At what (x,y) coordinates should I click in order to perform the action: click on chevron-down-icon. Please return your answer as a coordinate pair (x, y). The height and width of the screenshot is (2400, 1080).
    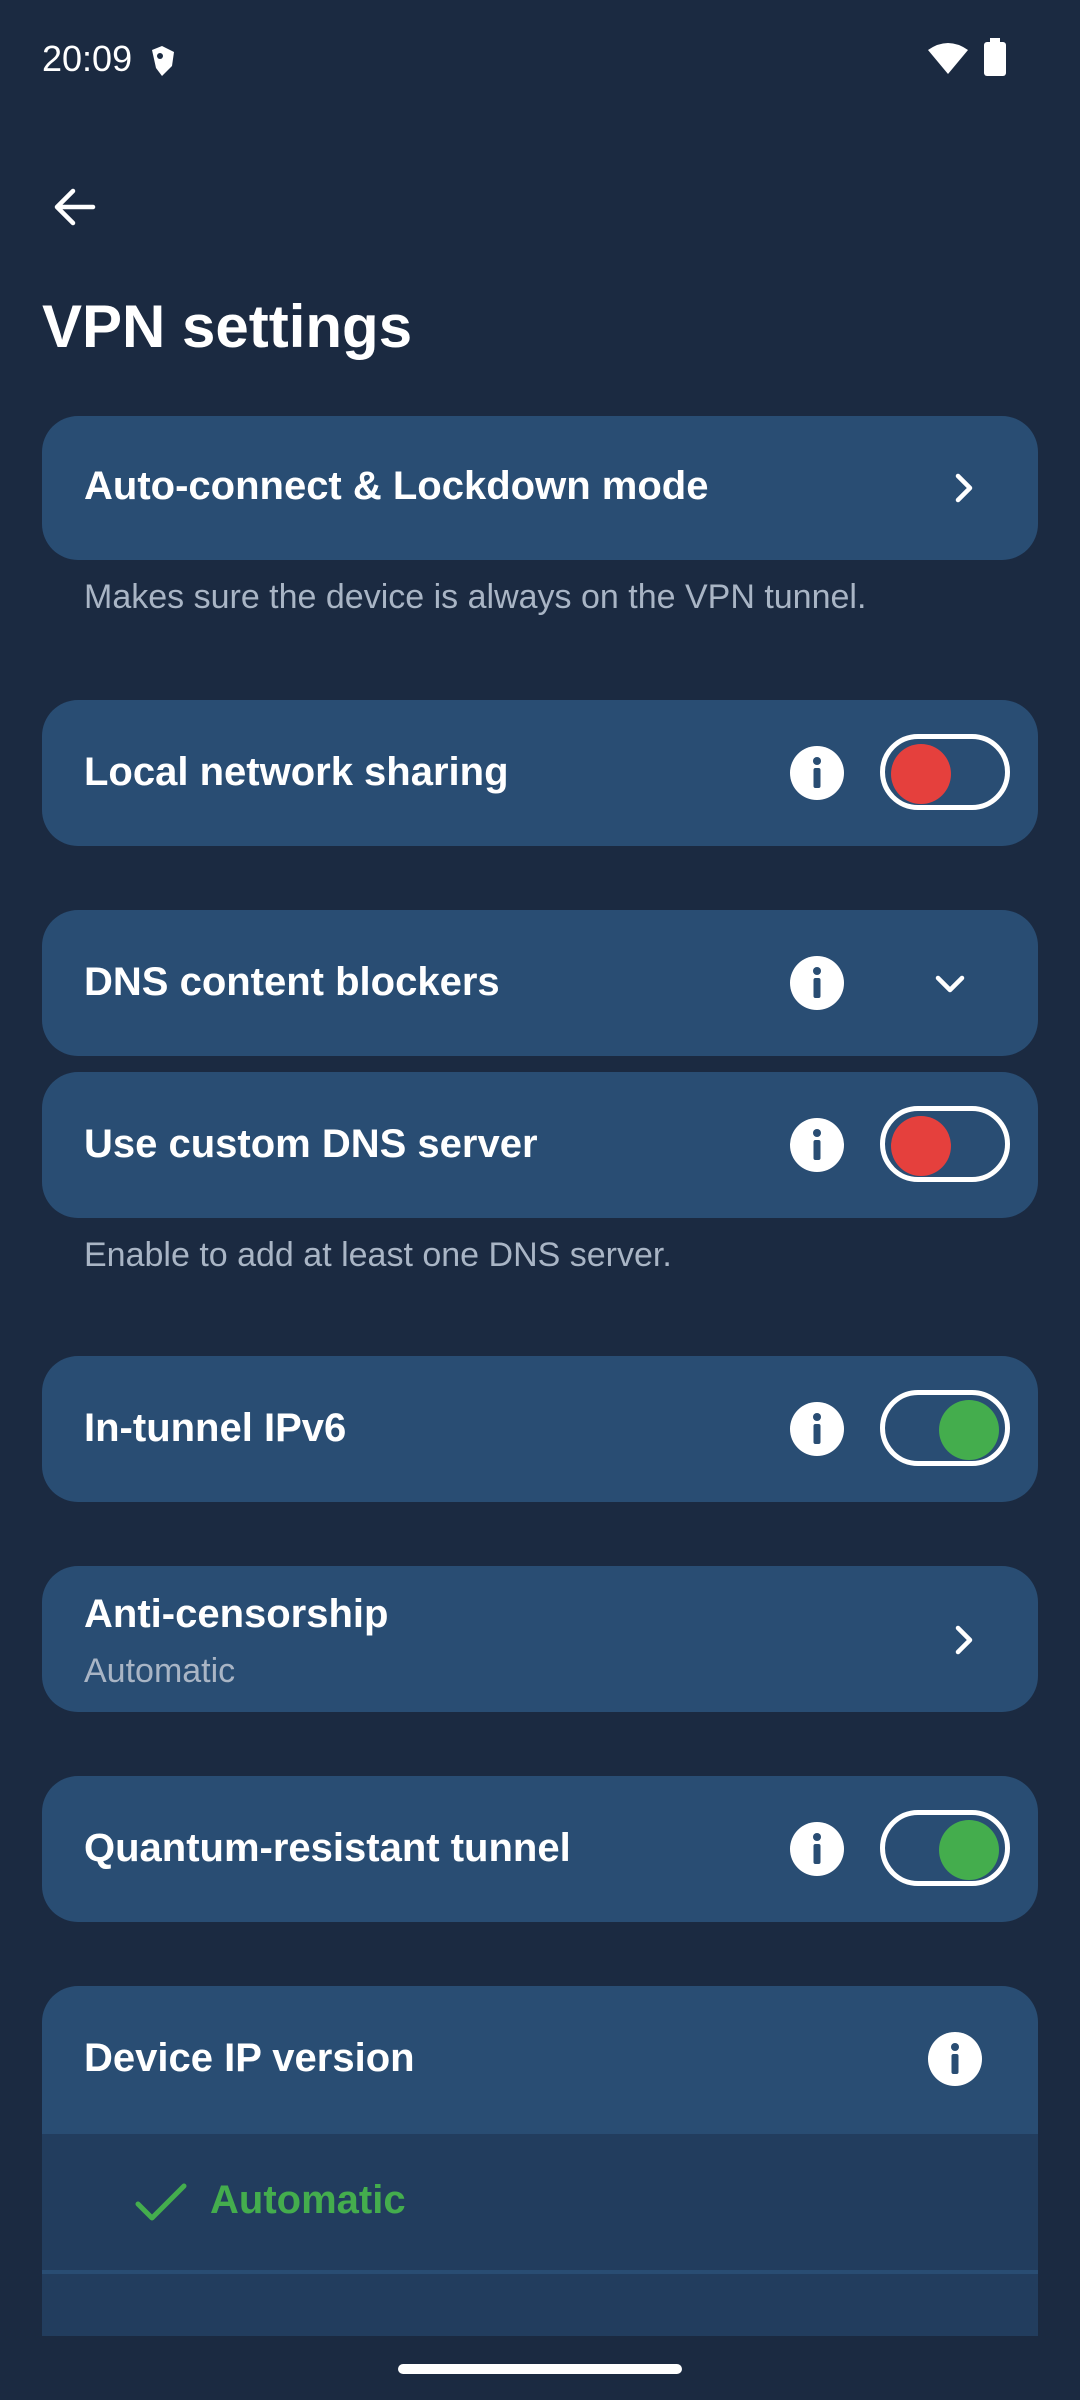
    Looking at the image, I should click on (950, 984).